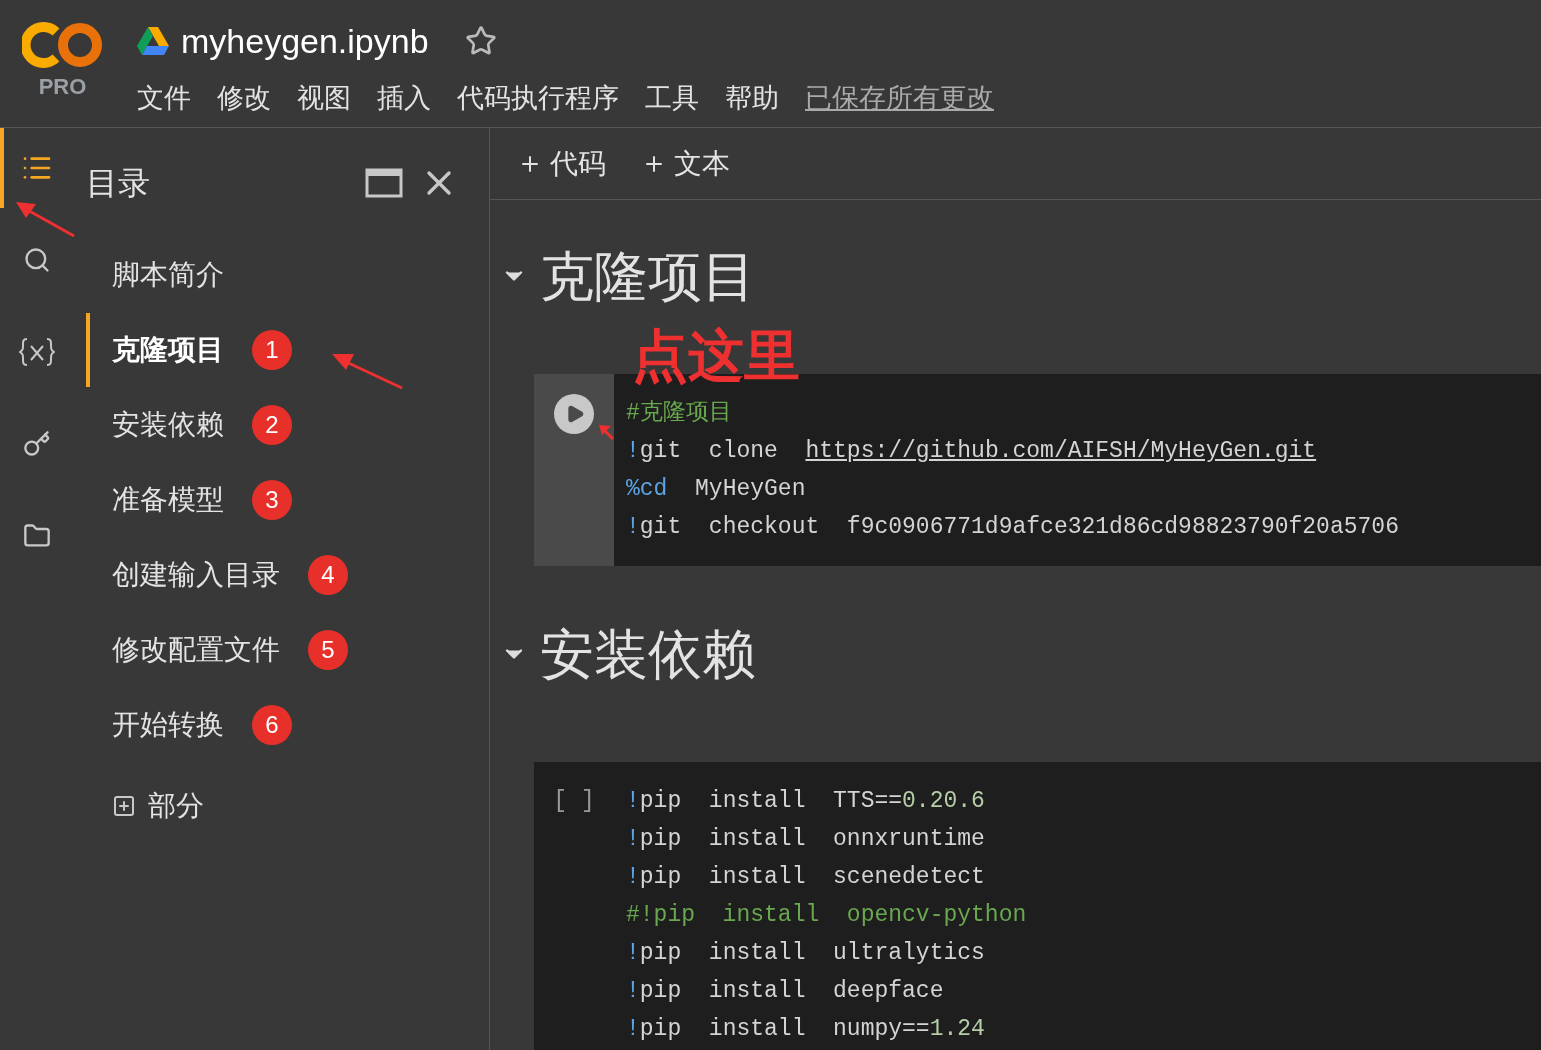  I want to click on toc-label: 准备模型, so click(168, 500).